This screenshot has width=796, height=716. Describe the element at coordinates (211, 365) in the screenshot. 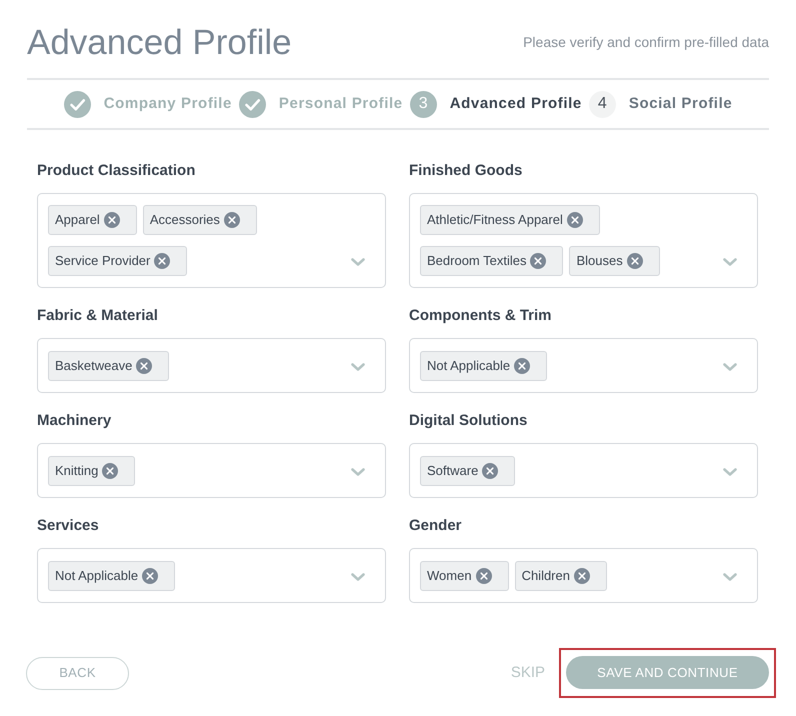

I see `multi-select-field: Basketweave` at that location.